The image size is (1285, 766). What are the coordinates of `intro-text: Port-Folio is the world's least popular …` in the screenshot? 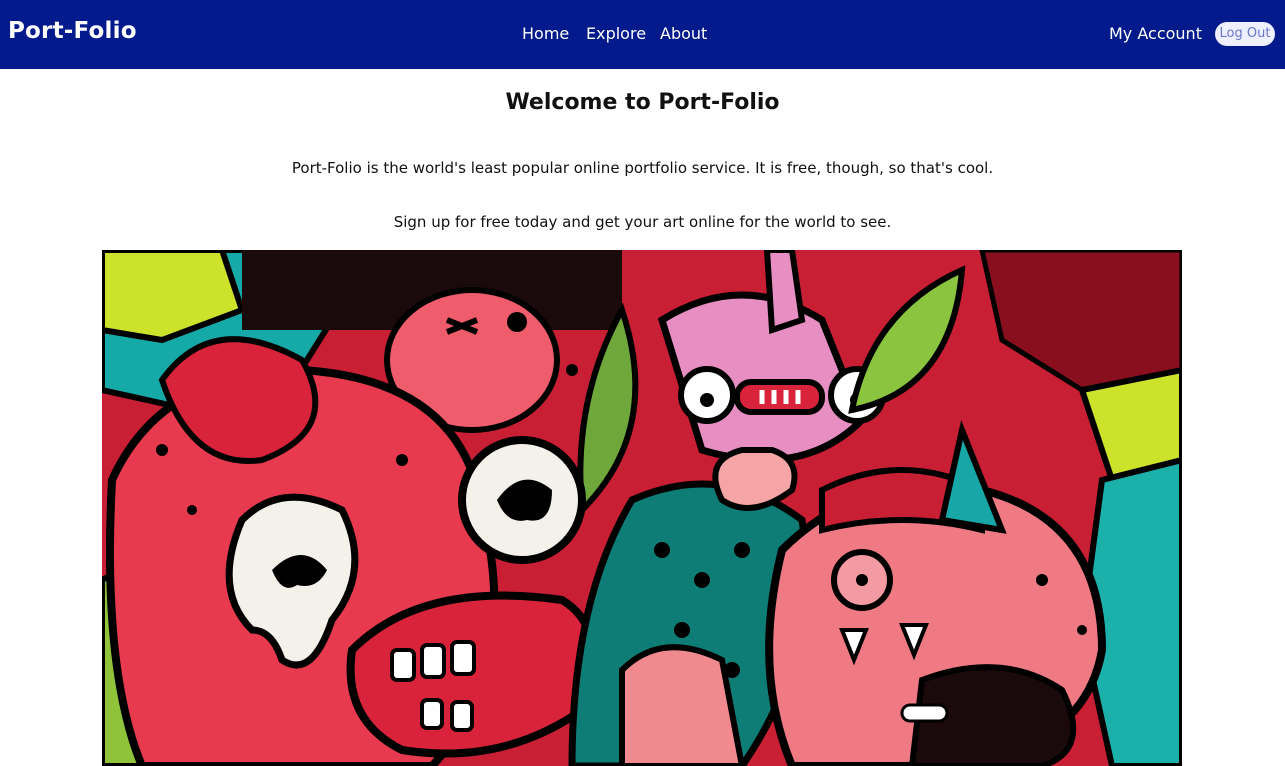 It's located at (642, 168).